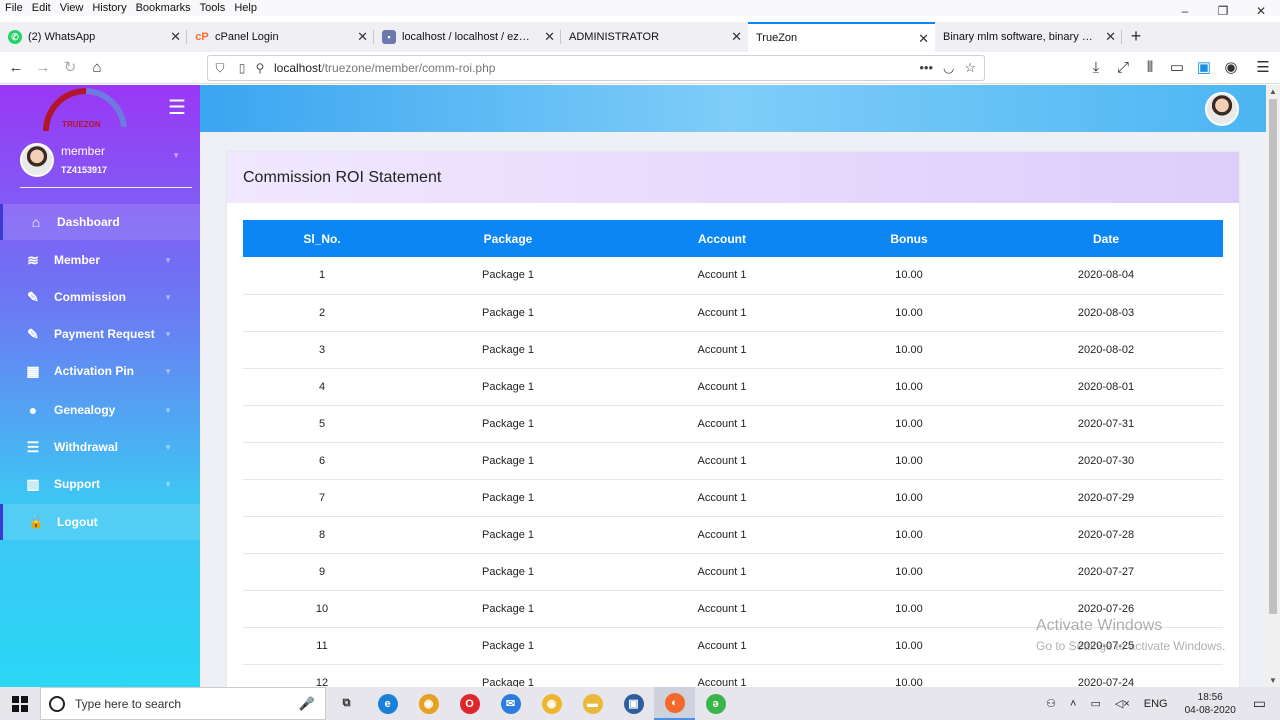 This screenshot has height=720, width=1280. What do you see at coordinates (1177, 68) in the screenshot?
I see `sidebar-toggle-icon: ▭` at bounding box center [1177, 68].